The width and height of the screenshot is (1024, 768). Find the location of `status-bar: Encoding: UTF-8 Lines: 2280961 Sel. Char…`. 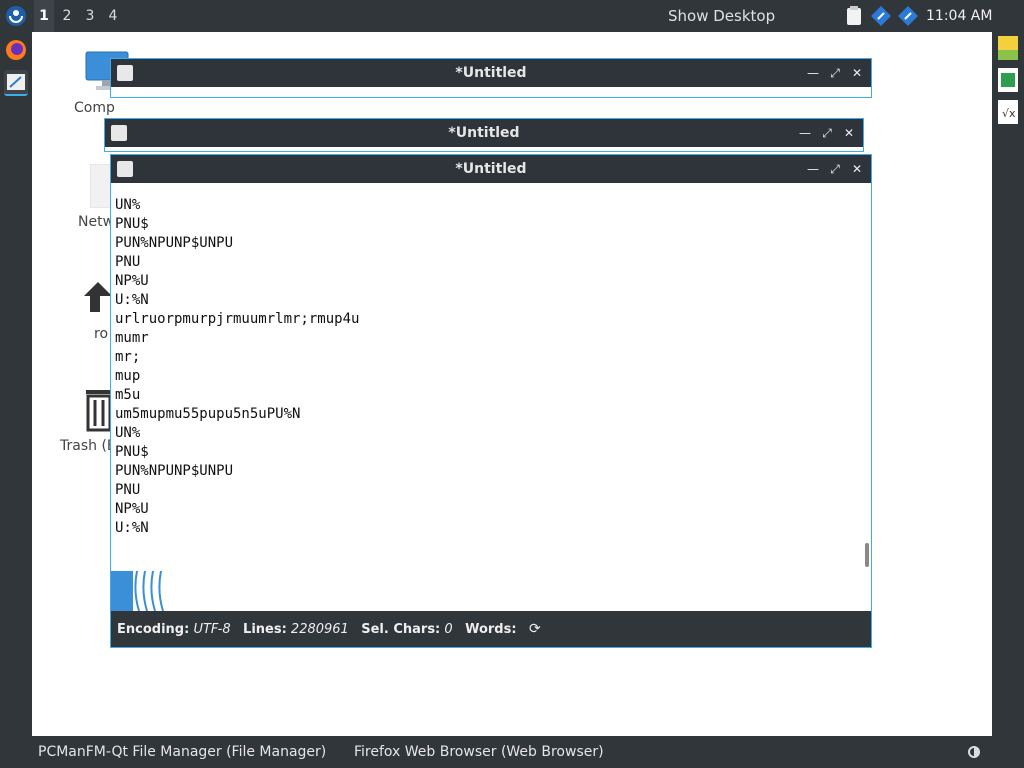

status-bar: Encoding: UTF-8 Lines: 2280961 Sel. Char… is located at coordinates (491, 629).